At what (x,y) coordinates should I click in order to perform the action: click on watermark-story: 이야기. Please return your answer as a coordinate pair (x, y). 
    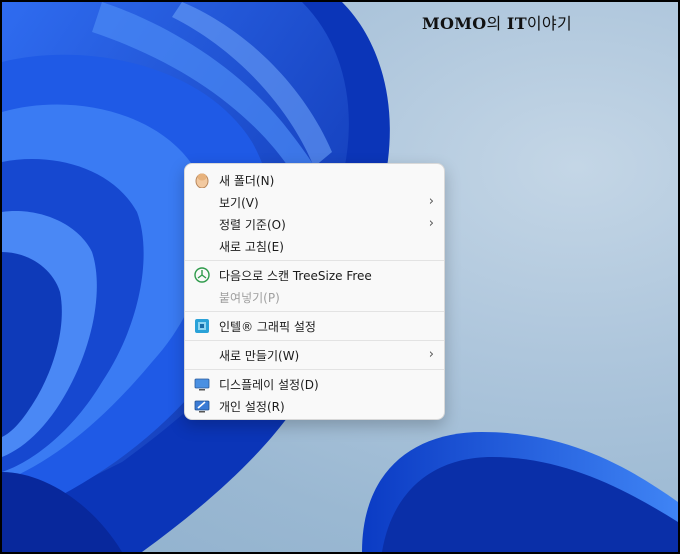
    Looking at the image, I should click on (549, 23).